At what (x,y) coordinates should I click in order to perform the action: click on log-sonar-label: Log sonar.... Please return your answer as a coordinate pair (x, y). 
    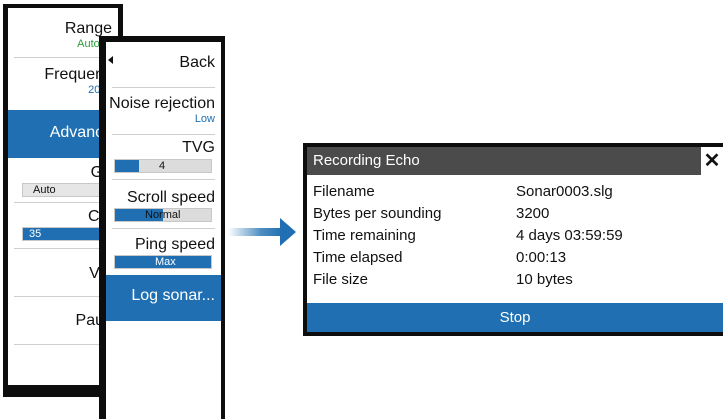
    Looking at the image, I should click on (173, 295).